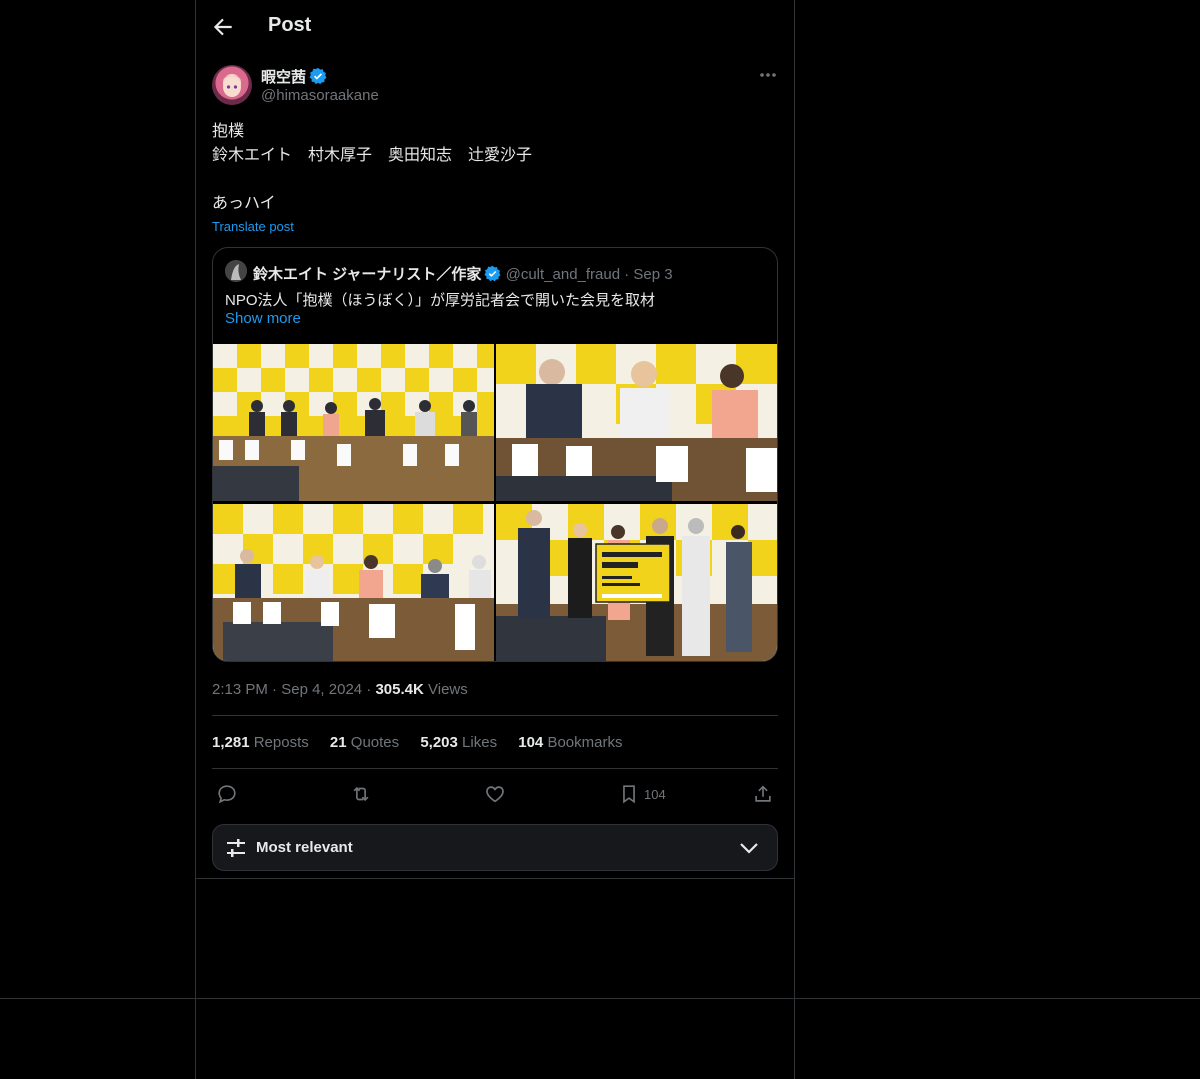 The height and width of the screenshot is (1079, 1200). I want to click on likes-stat: 5,203 Likes, so click(458, 742).